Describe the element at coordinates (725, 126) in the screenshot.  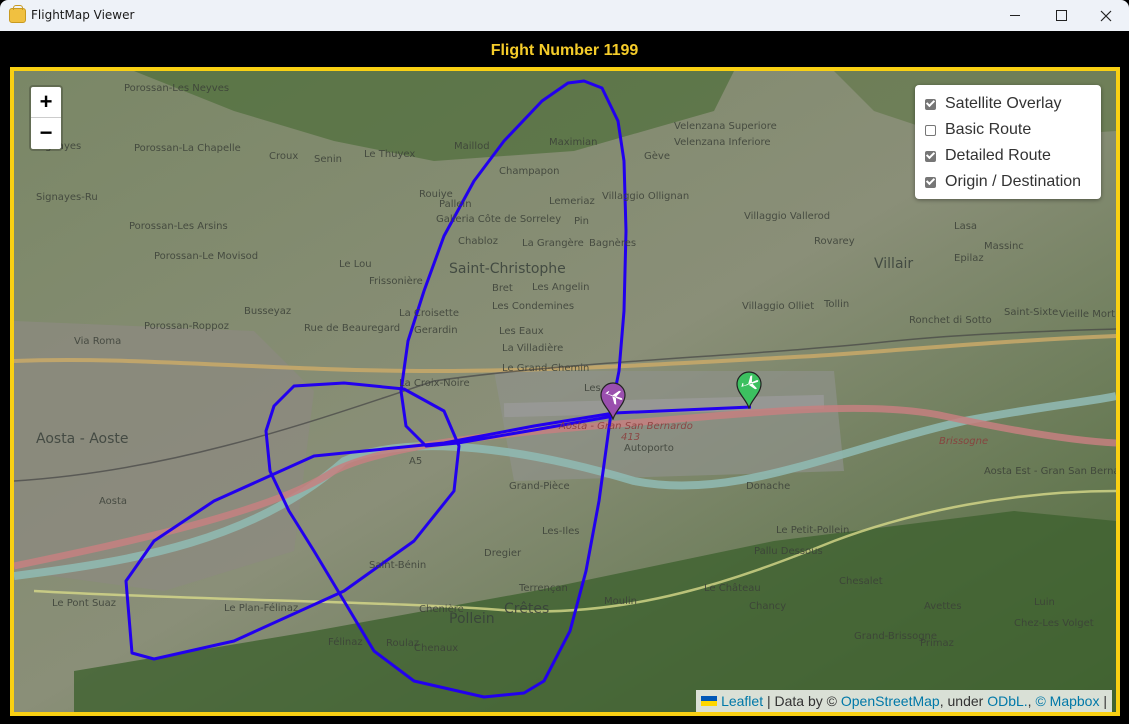
I see `place-label: Velenzana Superiore` at that location.